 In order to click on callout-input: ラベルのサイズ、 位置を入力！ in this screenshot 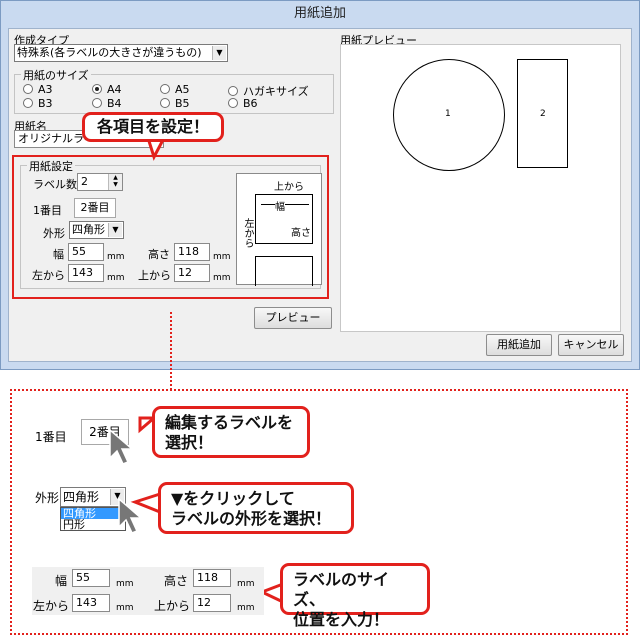, I will do `click(355, 596)`.